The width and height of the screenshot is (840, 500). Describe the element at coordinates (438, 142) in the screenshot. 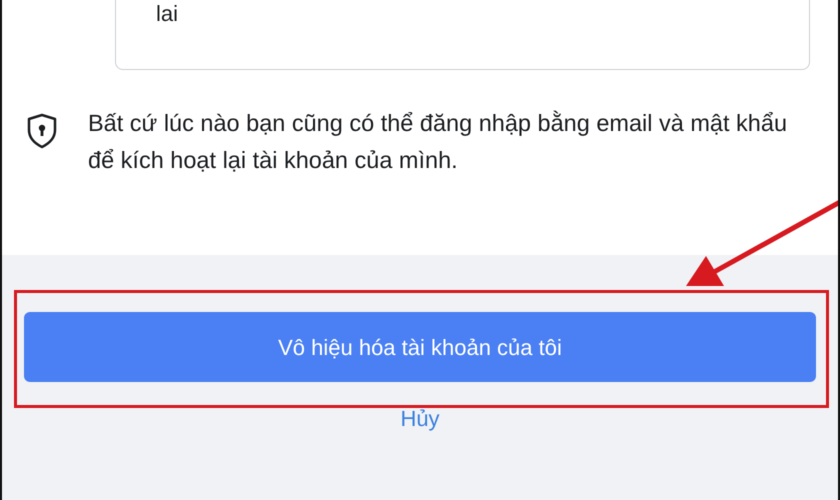

I see `notice-text: Bất cứ lúc nào bạn cũng có thể đăng nhập bằng email và mật khẩu để kích hoạt lại tài khoản của mình.` at that location.